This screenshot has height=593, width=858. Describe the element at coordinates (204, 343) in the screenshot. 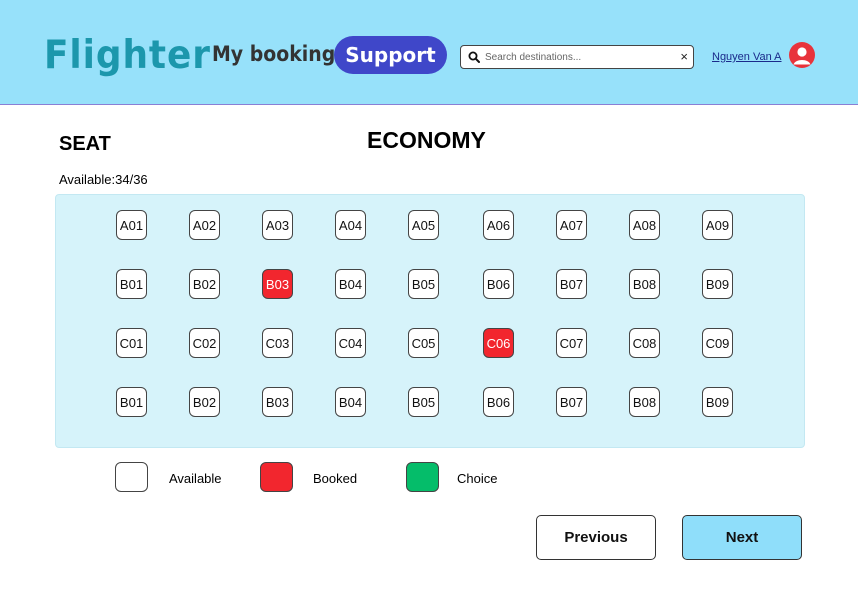

I see `seat-c02: C02` at that location.